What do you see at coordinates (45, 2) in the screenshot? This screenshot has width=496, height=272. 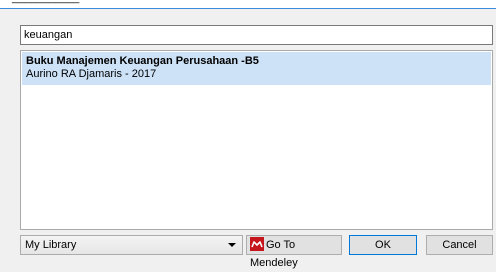 I see `cut-off-title-text: ___________` at bounding box center [45, 2].